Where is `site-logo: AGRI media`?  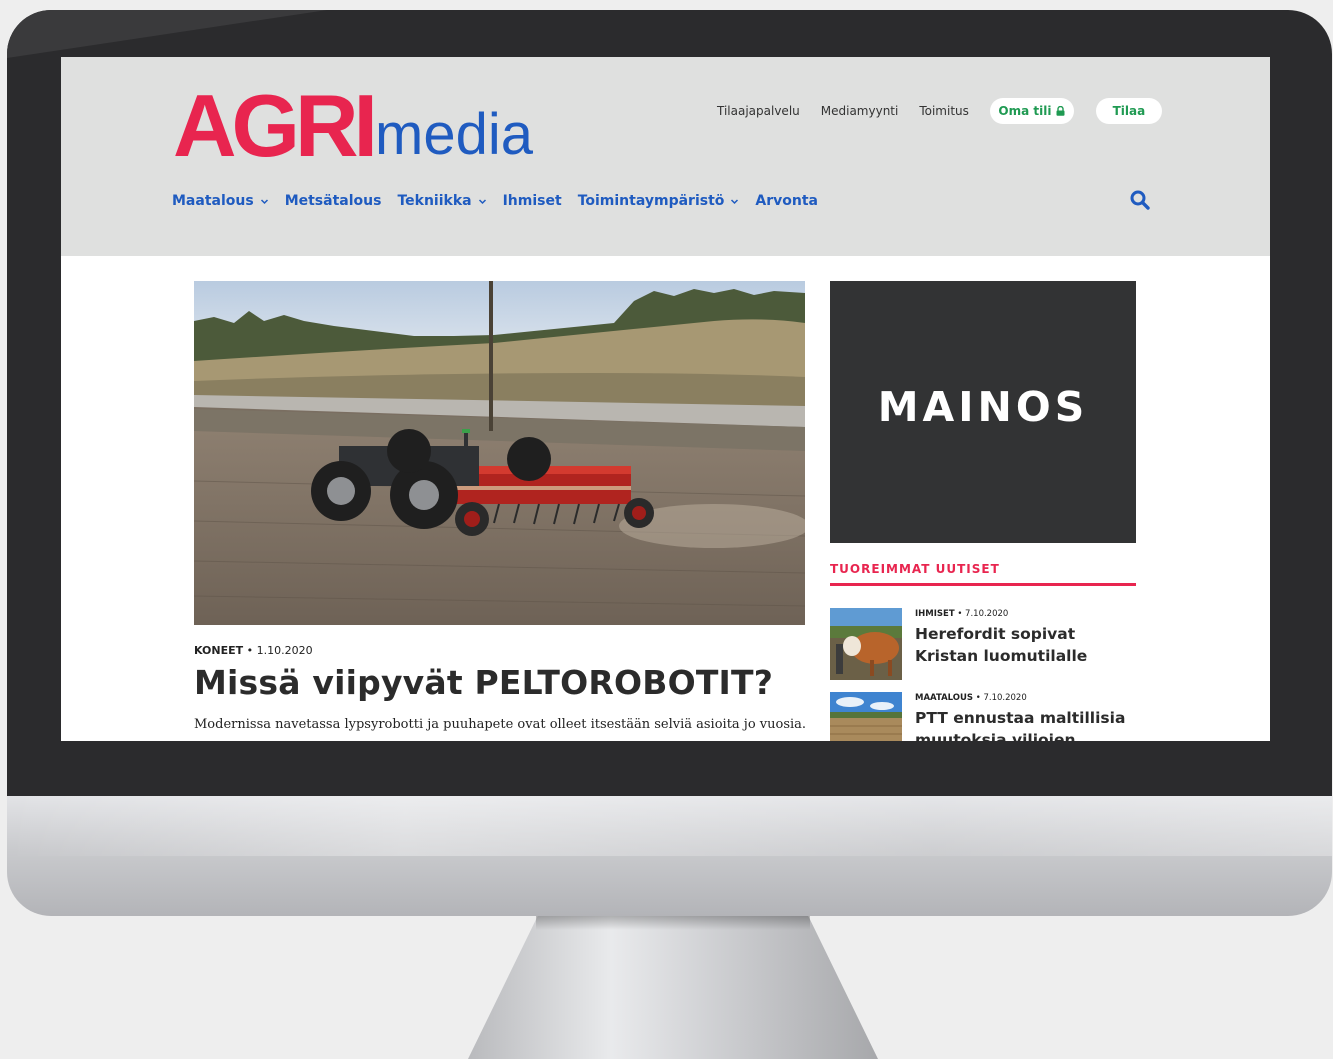 site-logo: AGRI media is located at coordinates (353, 125).